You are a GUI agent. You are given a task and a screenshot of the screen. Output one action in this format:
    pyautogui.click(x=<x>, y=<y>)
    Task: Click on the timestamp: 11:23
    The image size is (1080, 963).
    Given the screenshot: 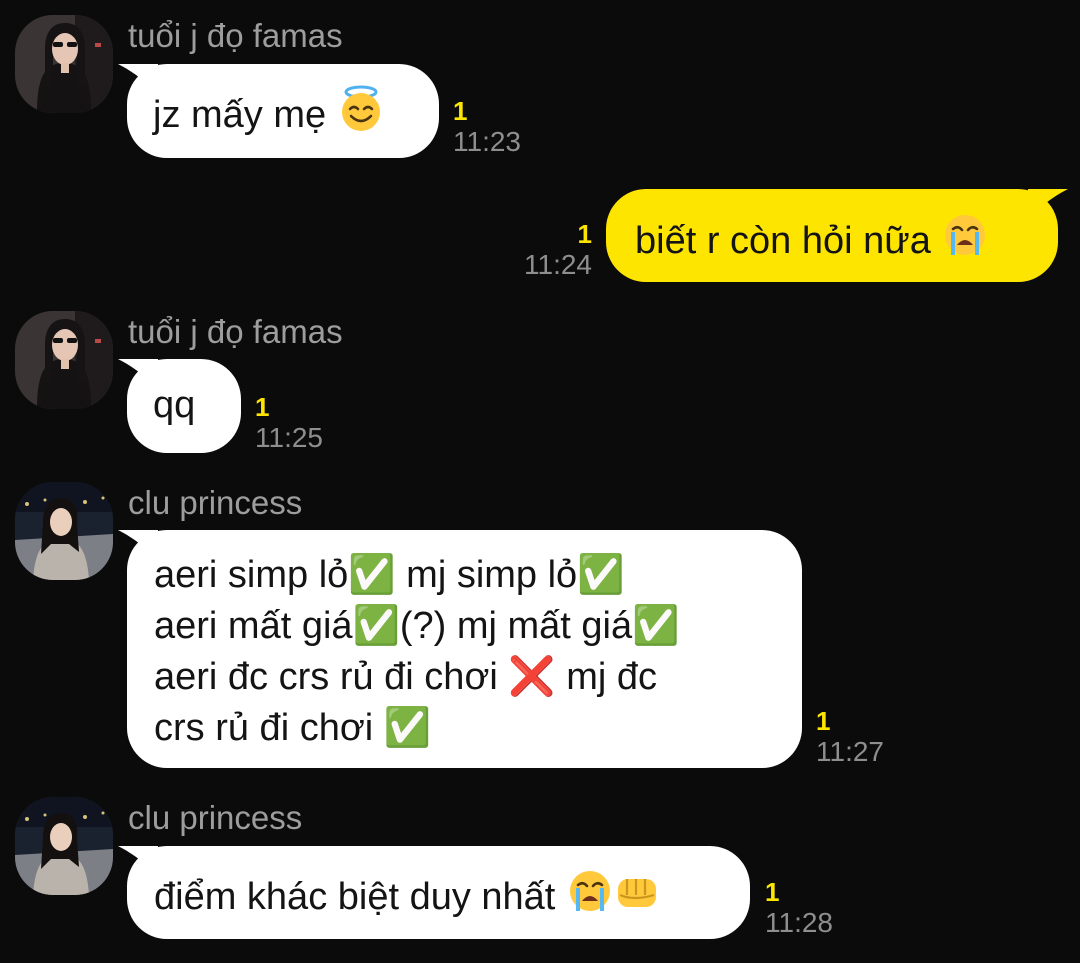 What is the action you would take?
    pyautogui.click(x=487, y=141)
    